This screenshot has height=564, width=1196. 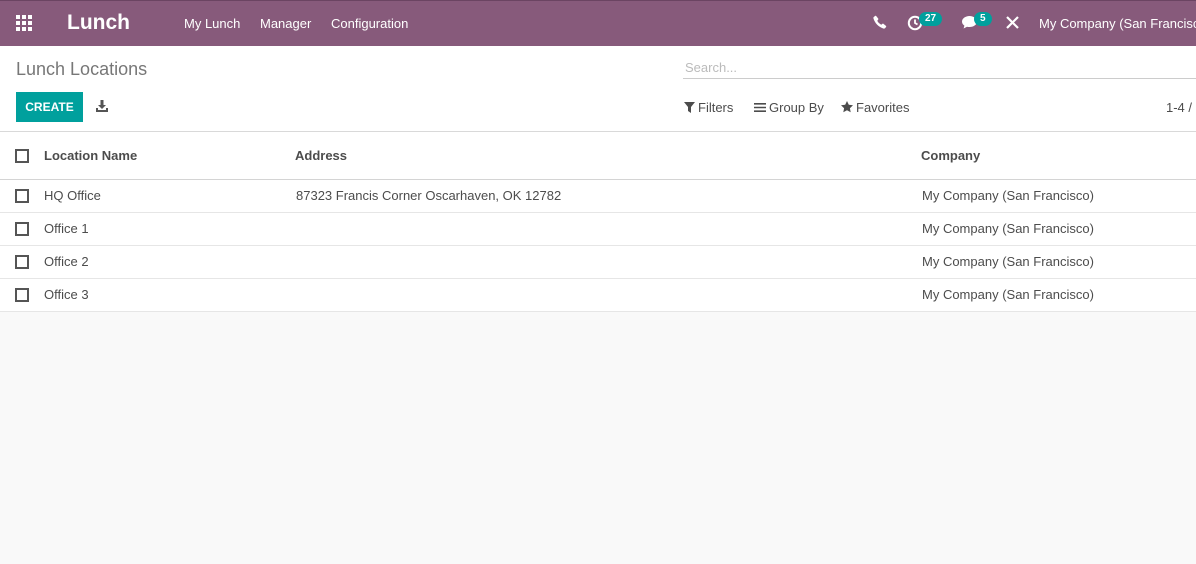 What do you see at coordinates (285, 23) in the screenshot?
I see `menu-manager: Manager` at bounding box center [285, 23].